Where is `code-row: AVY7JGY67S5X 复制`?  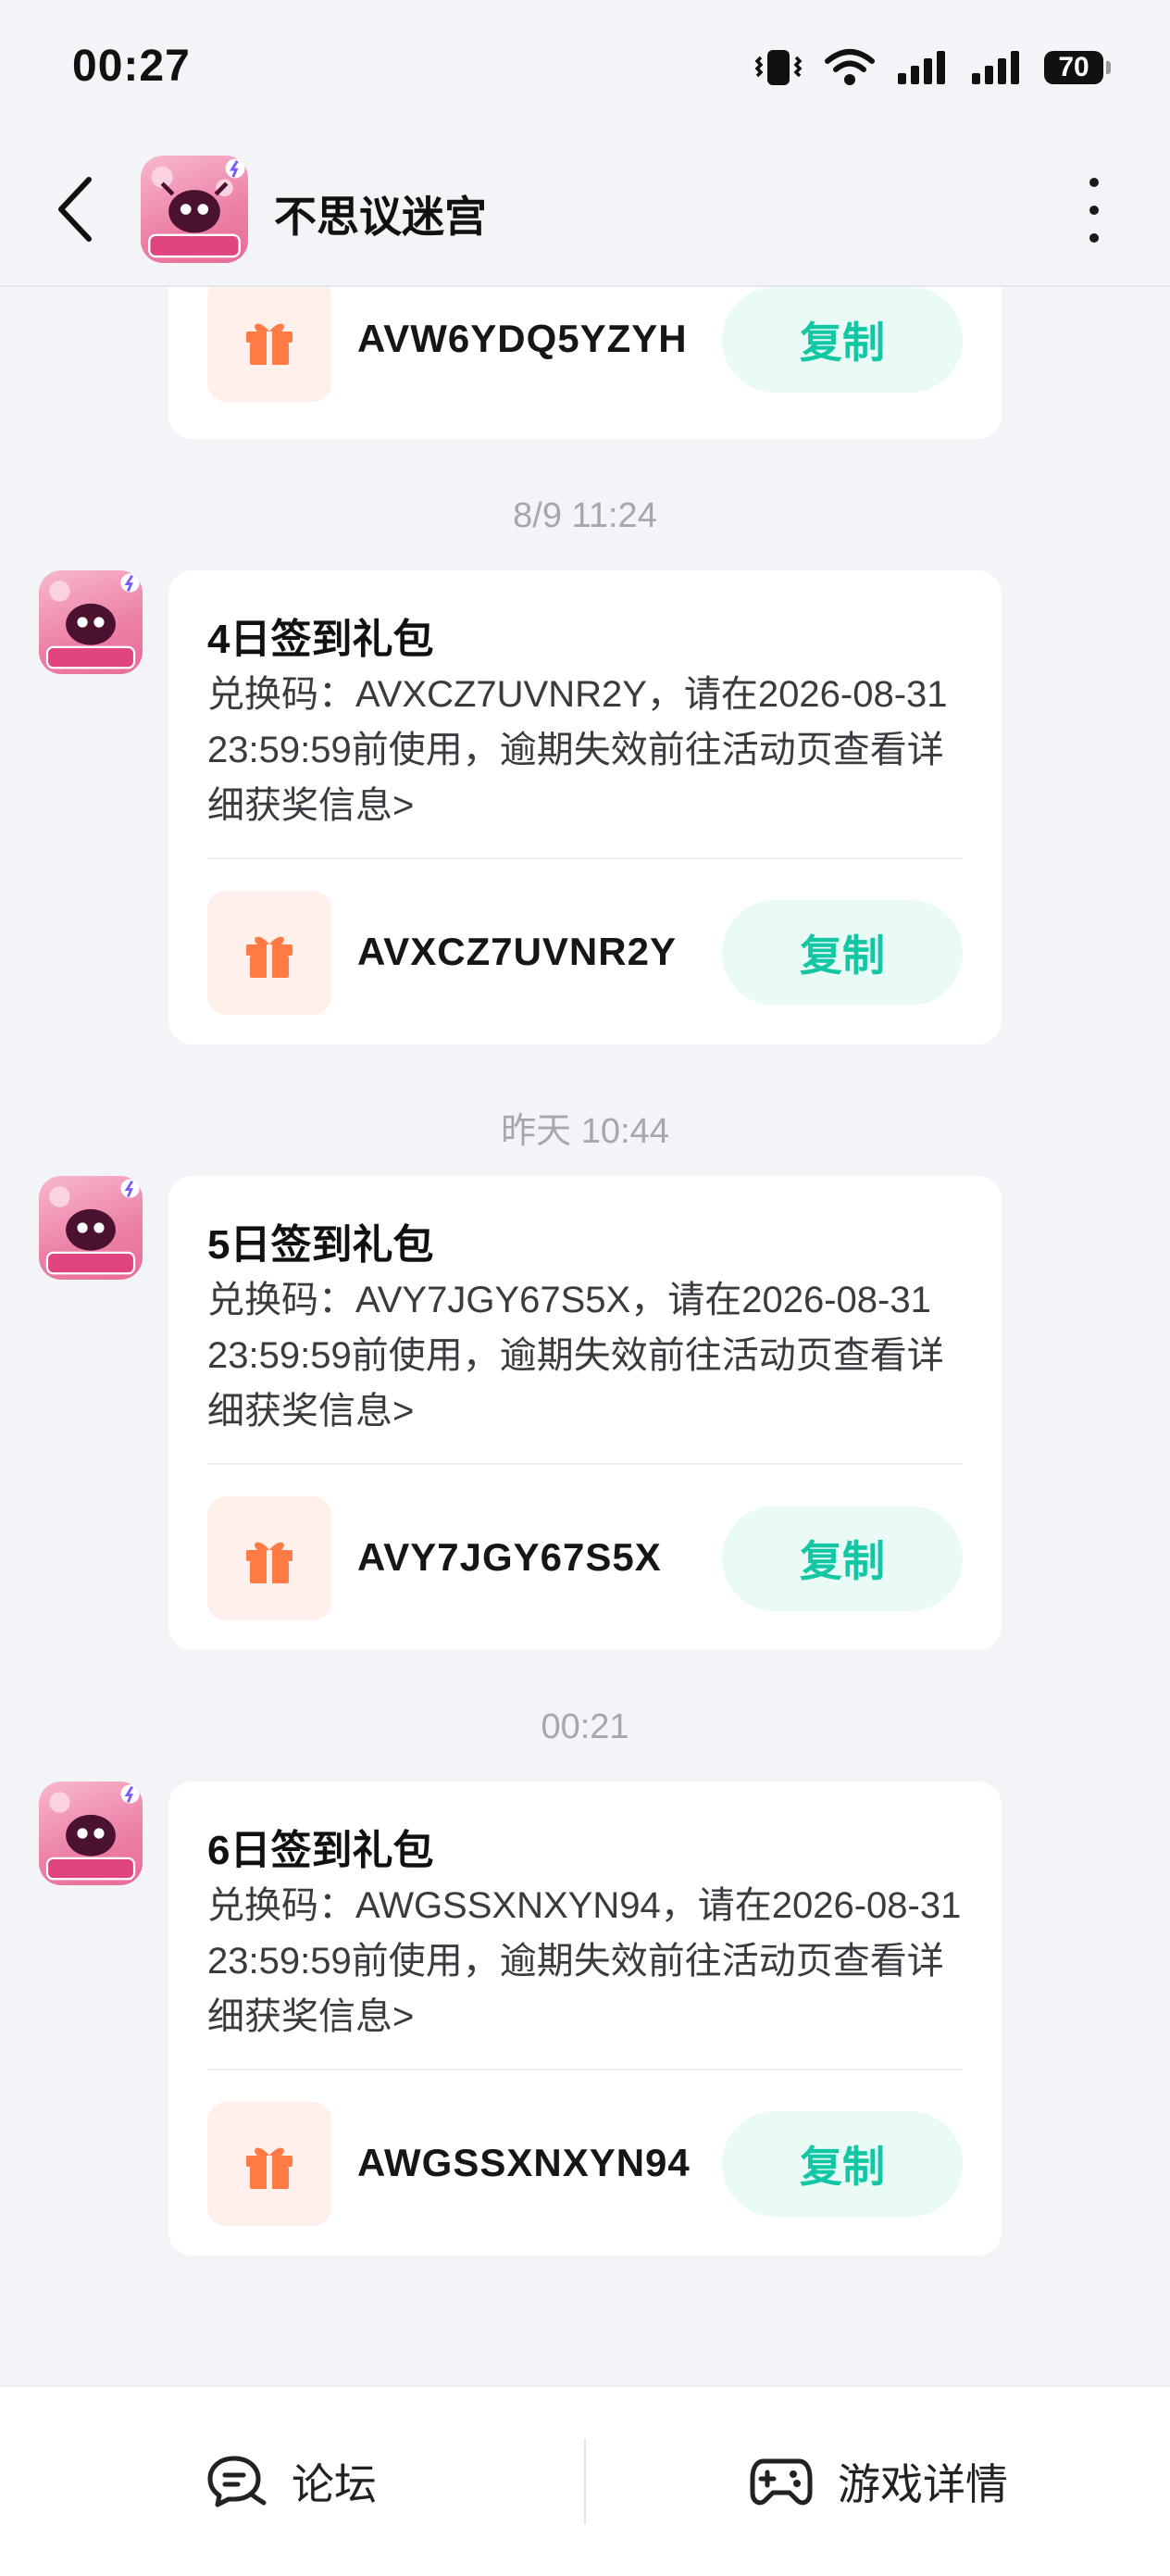 code-row: AVY7JGY67S5X 复制 is located at coordinates (585, 1558).